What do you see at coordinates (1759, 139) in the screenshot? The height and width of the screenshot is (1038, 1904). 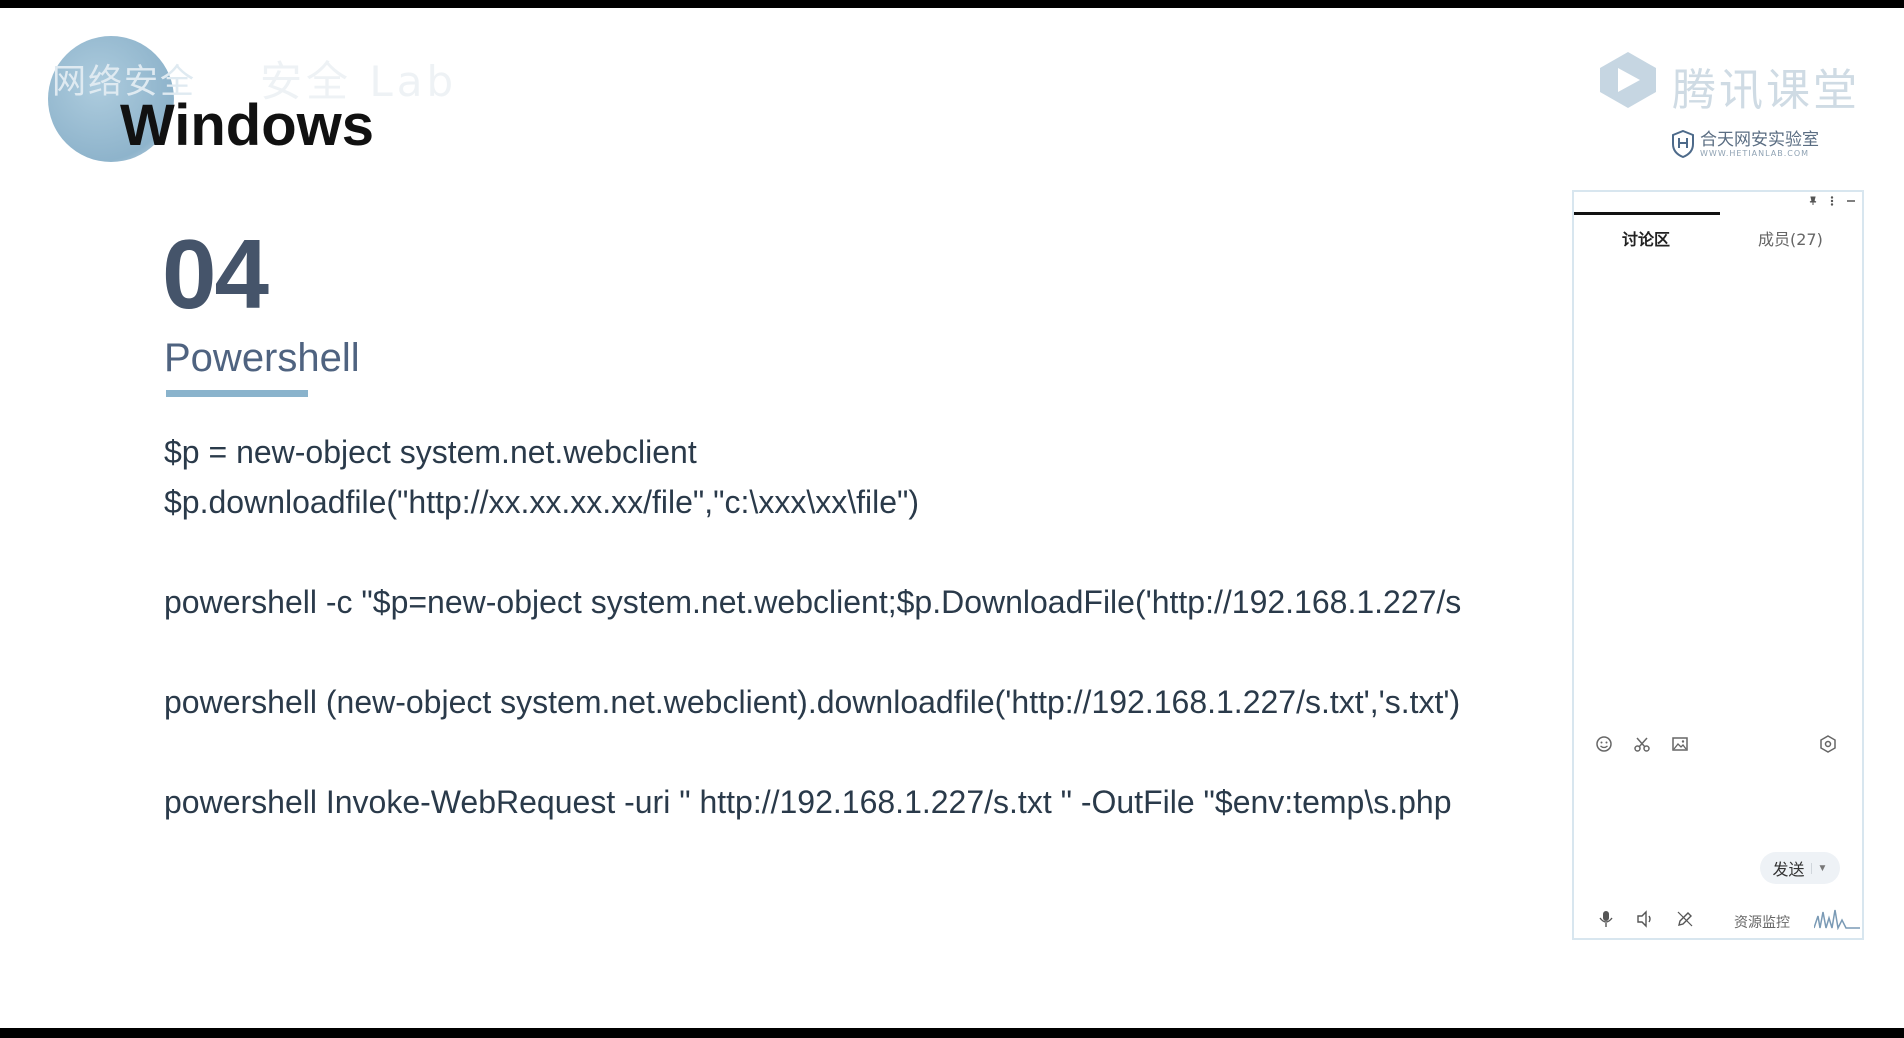 I see `sub-brand-name: 合天网安实验室` at bounding box center [1759, 139].